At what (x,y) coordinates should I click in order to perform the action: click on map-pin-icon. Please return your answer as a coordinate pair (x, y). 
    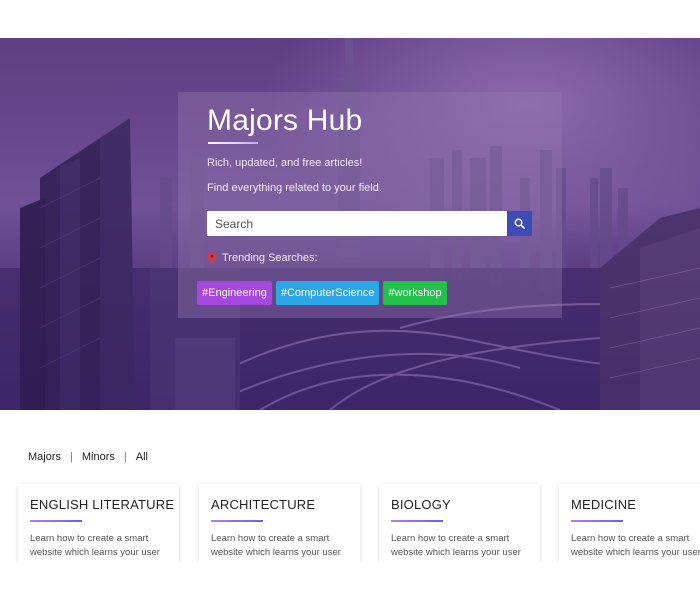
    Looking at the image, I should click on (212, 258).